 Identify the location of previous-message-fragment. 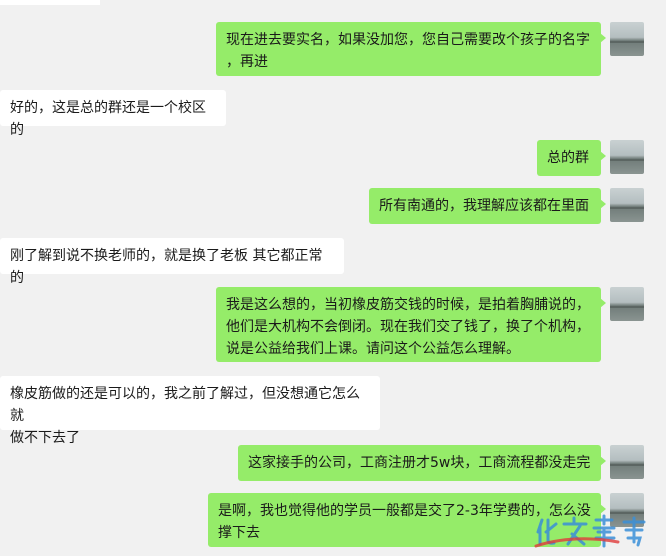
(50, 2).